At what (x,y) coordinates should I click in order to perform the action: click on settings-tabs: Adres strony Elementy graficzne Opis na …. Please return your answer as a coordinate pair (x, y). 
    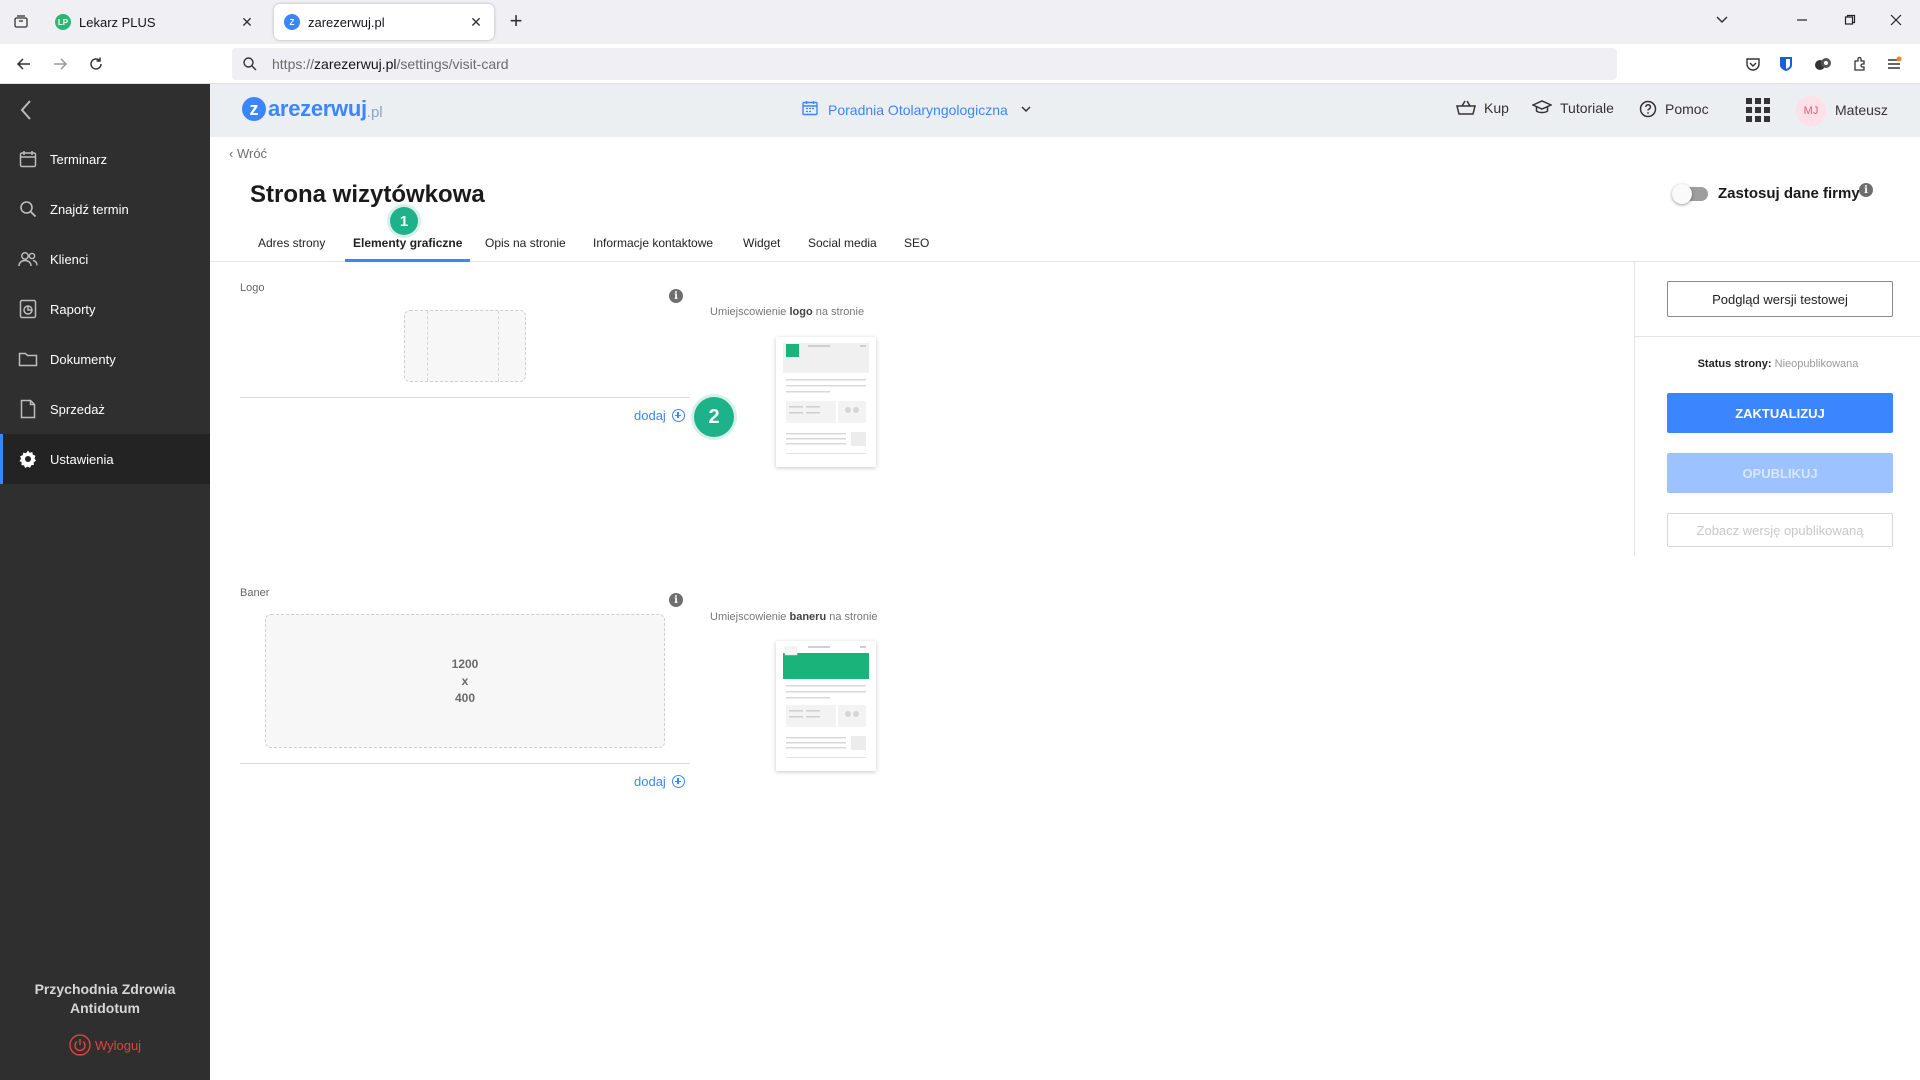
    Looking at the image, I should click on (1065, 245).